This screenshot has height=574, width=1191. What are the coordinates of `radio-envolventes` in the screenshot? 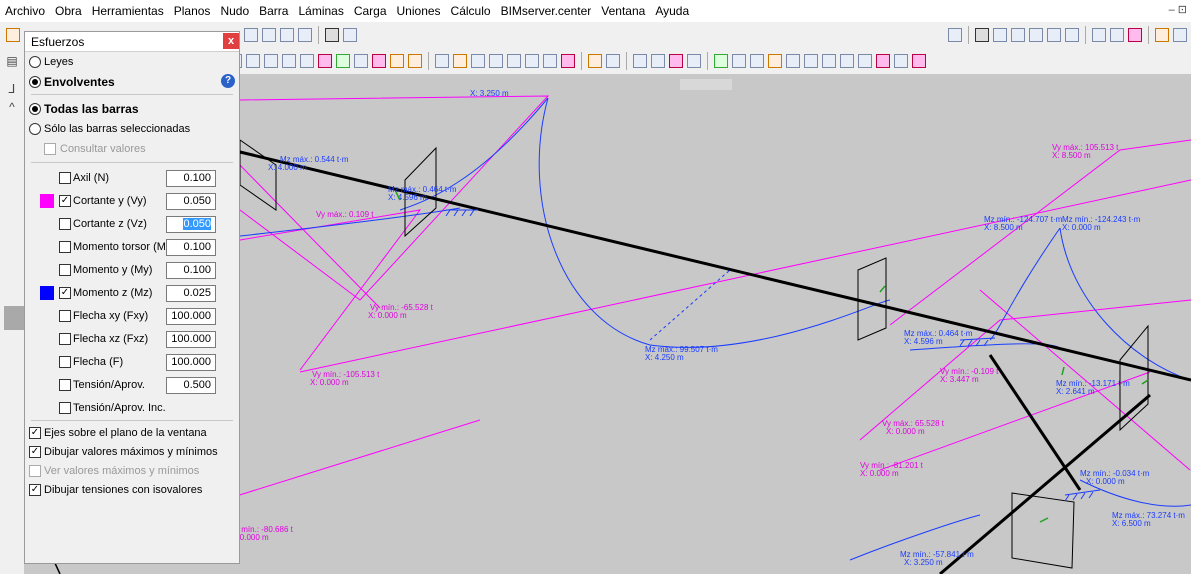 It's located at (35, 82).